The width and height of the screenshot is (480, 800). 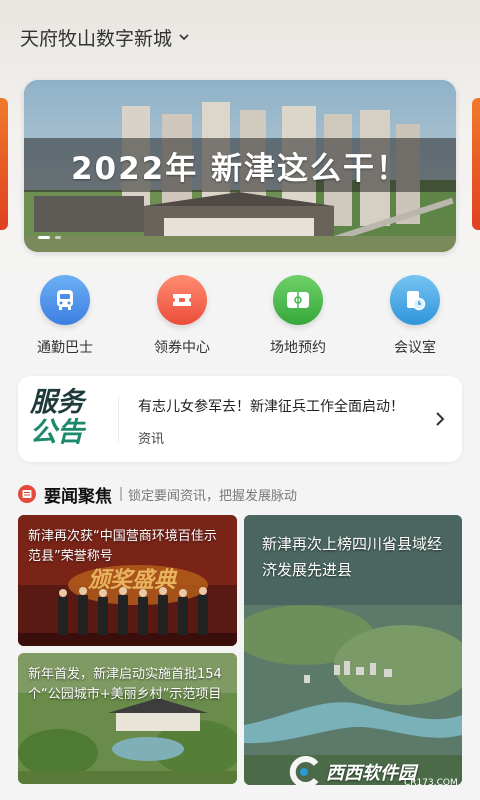 I want to click on watermark-url: CR173.COM, so click(x=431, y=783).